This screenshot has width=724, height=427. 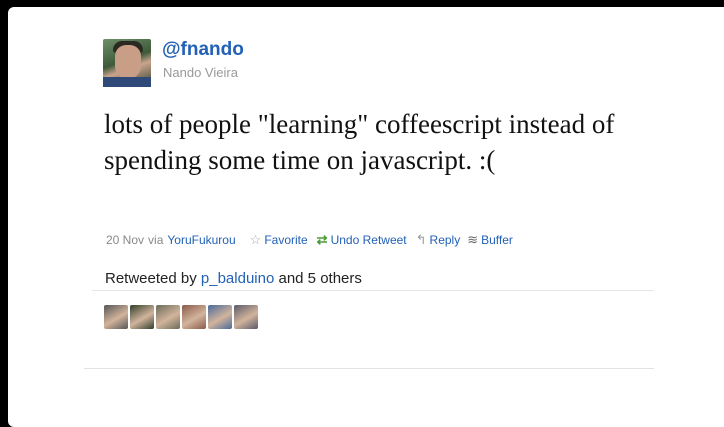 I want to click on undo-retweet-label: Undo Retweet, so click(x=368, y=240).